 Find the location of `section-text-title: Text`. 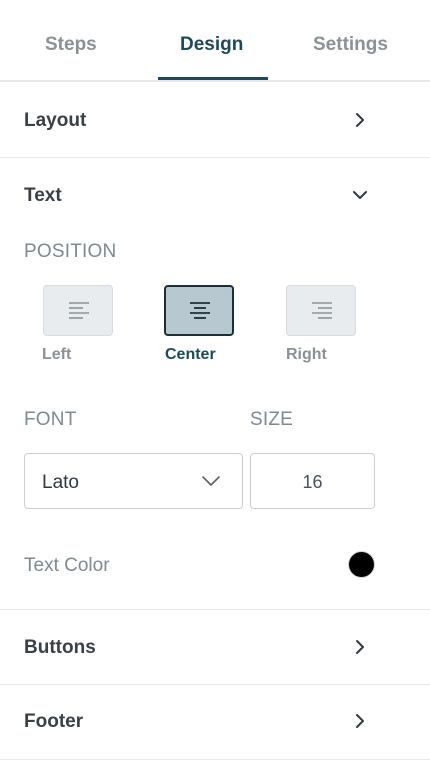

section-text-title: Text is located at coordinates (43, 196).